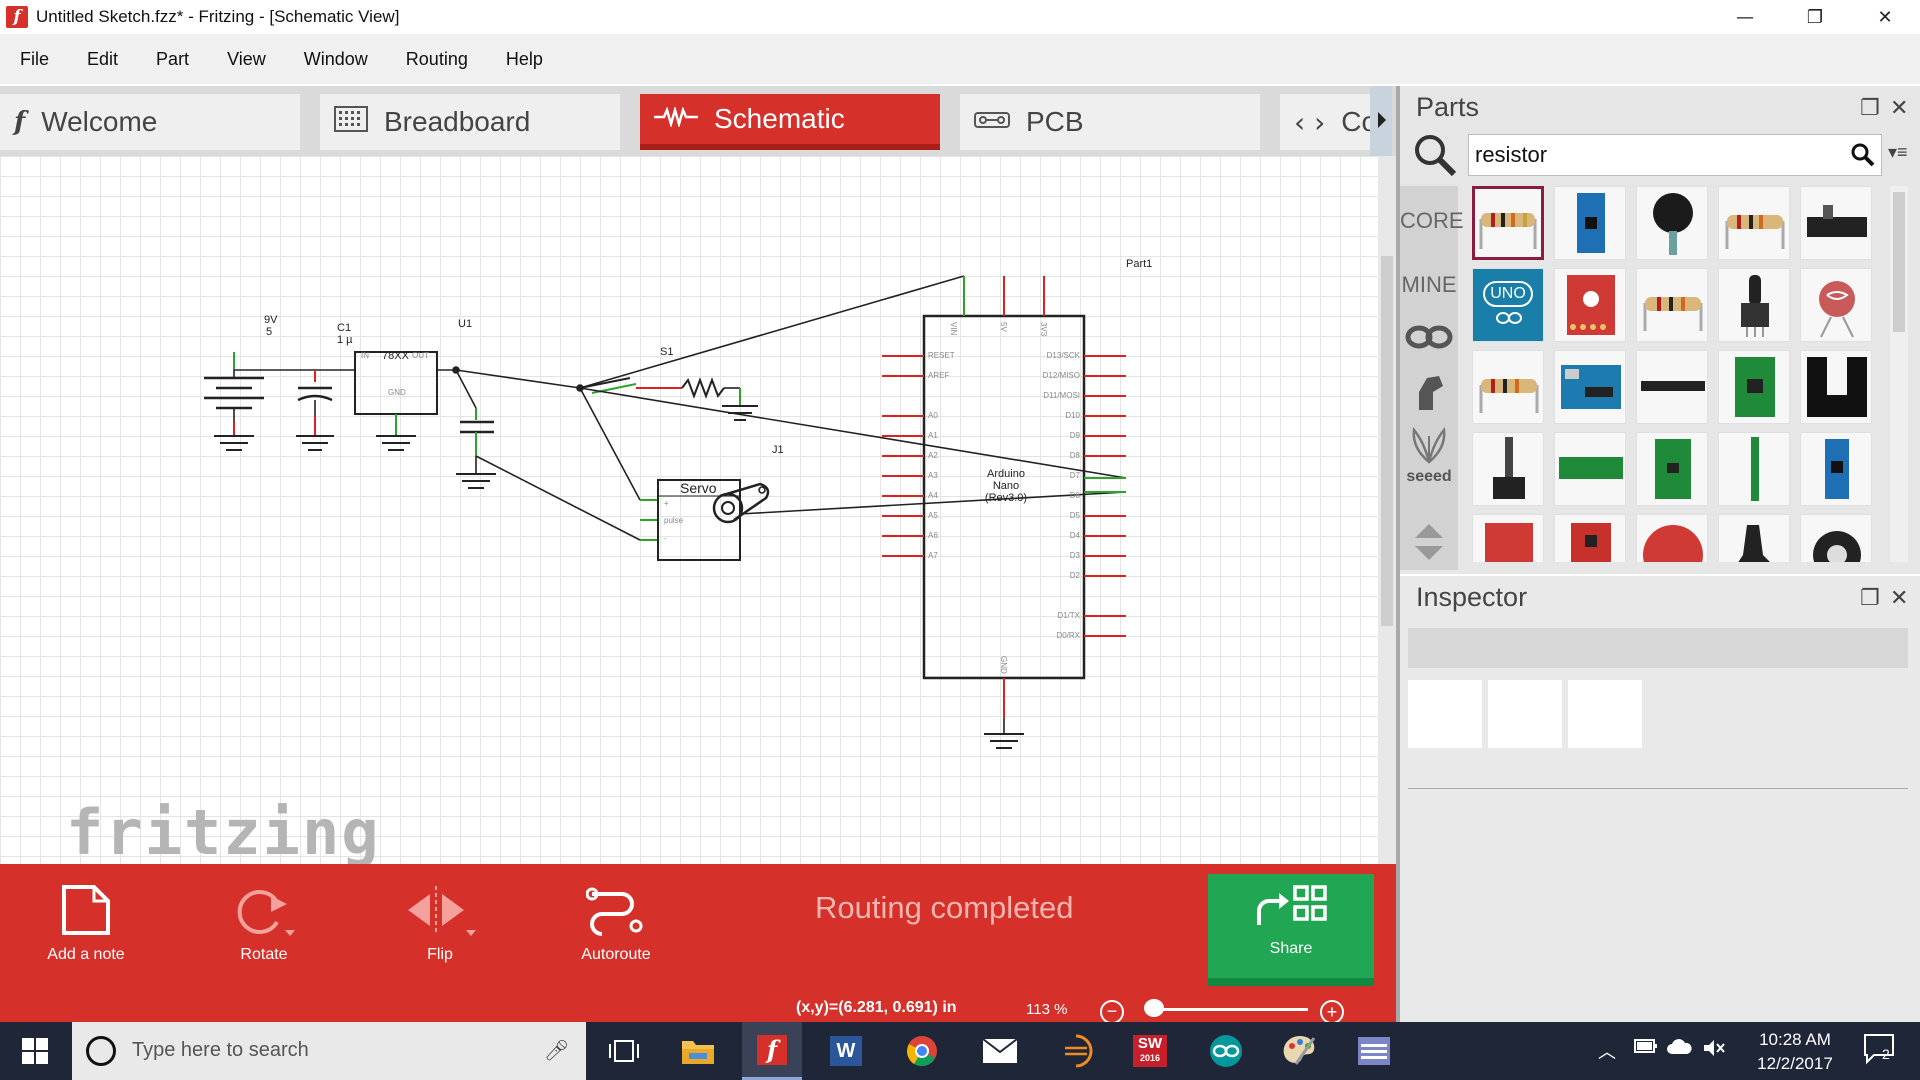 The height and width of the screenshot is (1080, 1920). What do you see at coordinates (1672, 387) in the screenshot?
I see `part-ic-chip` at bounding box center [1672, 387].